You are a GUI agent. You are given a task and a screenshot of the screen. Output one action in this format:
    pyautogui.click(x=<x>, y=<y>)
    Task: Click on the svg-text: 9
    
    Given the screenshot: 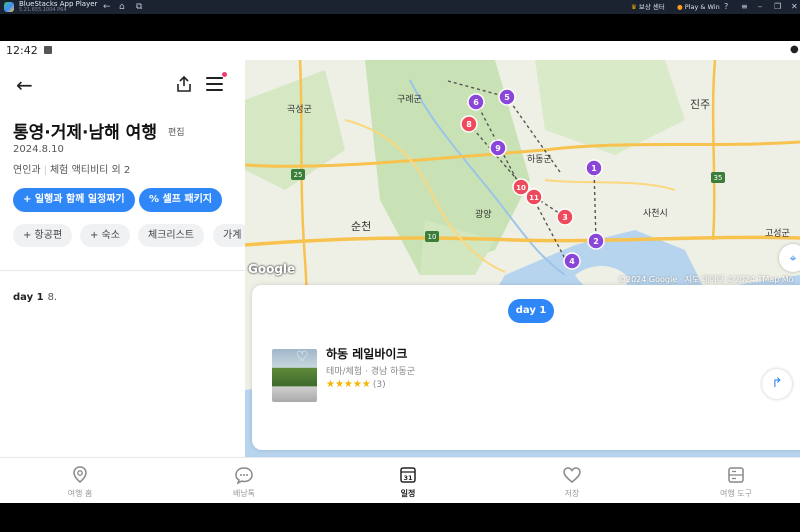 What is the action you would take?
    pyautogui.click(x=498, y=148)
    